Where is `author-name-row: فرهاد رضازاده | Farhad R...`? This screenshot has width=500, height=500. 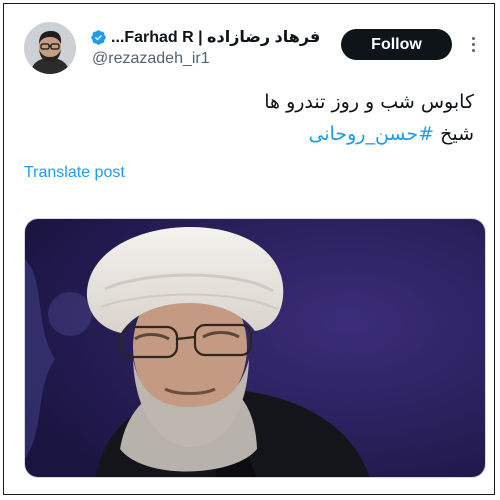
author-name-row: فرهاد رضازاده | Farhad R... is located at coordinates (210, 37).